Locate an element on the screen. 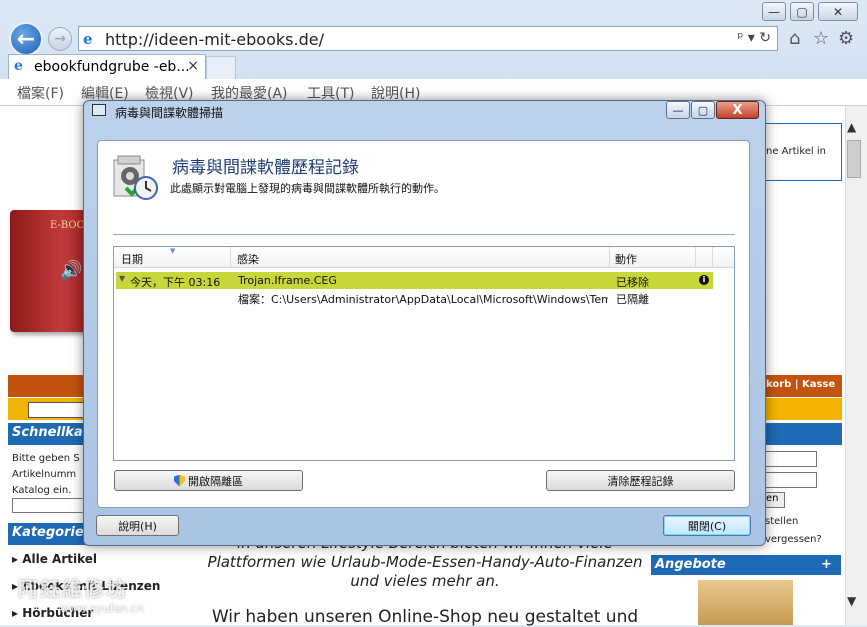 The height and width of the screenshot is (627, 867). content-text: und vieles mehr an. is located at coordinates (425, 581).